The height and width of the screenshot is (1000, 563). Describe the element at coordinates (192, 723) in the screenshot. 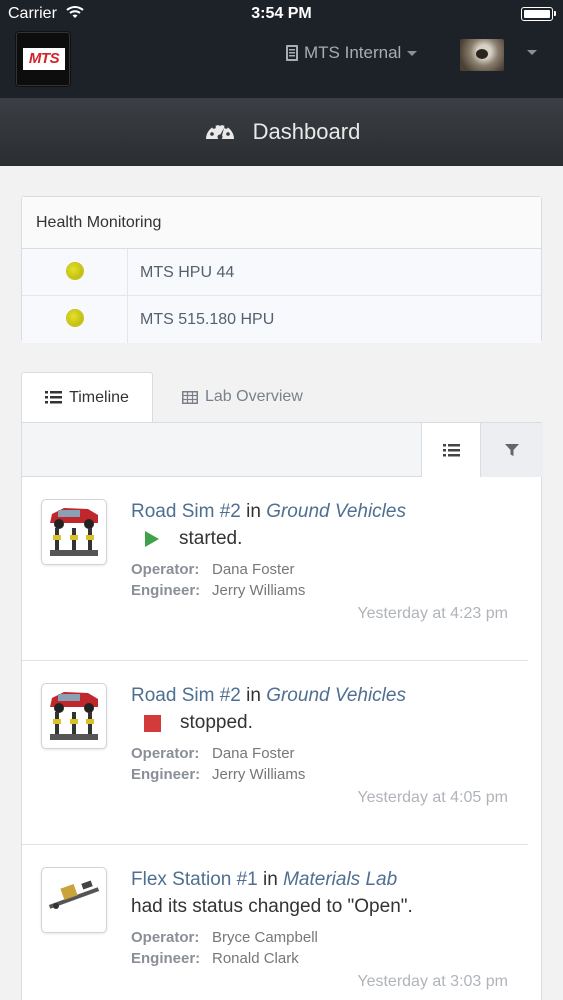

I see `timeline-state: stopped.` at that location.